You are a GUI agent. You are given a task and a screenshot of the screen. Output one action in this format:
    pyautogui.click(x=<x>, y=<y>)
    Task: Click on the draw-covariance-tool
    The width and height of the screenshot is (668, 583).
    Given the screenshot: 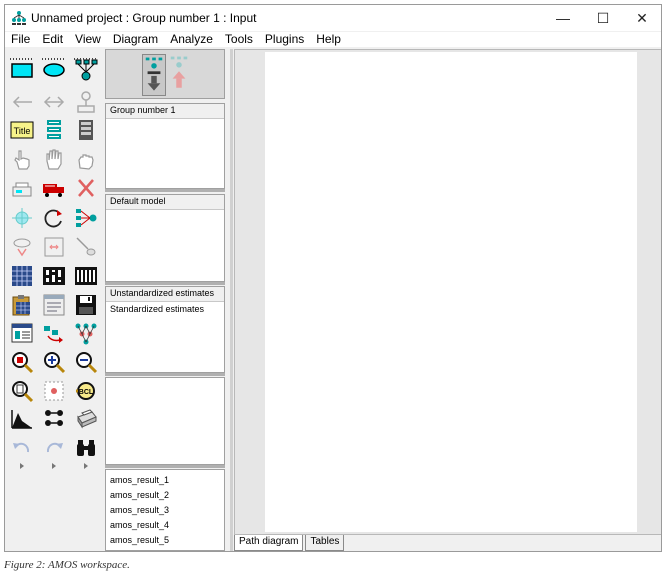 What is the action you would take?
    pyautogui.click(x=54, y=102)
    